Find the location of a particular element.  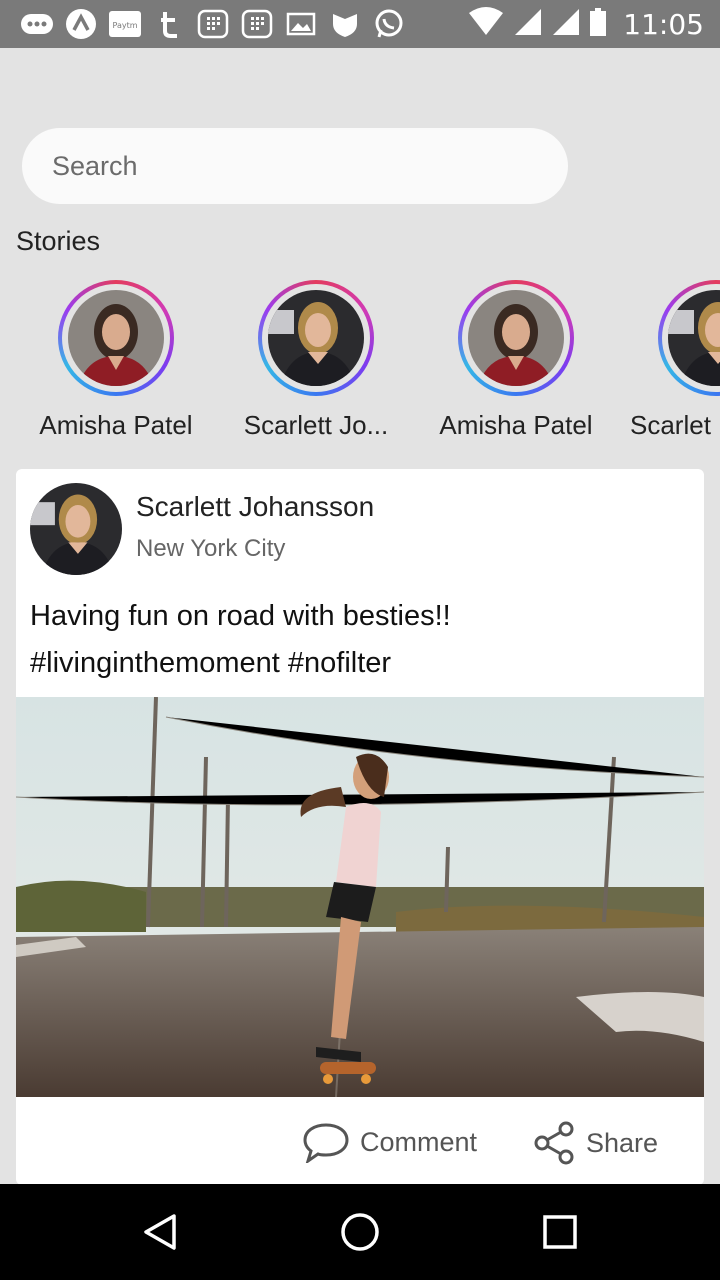

story-item: Scarlet is located at coordinates (668, 360).